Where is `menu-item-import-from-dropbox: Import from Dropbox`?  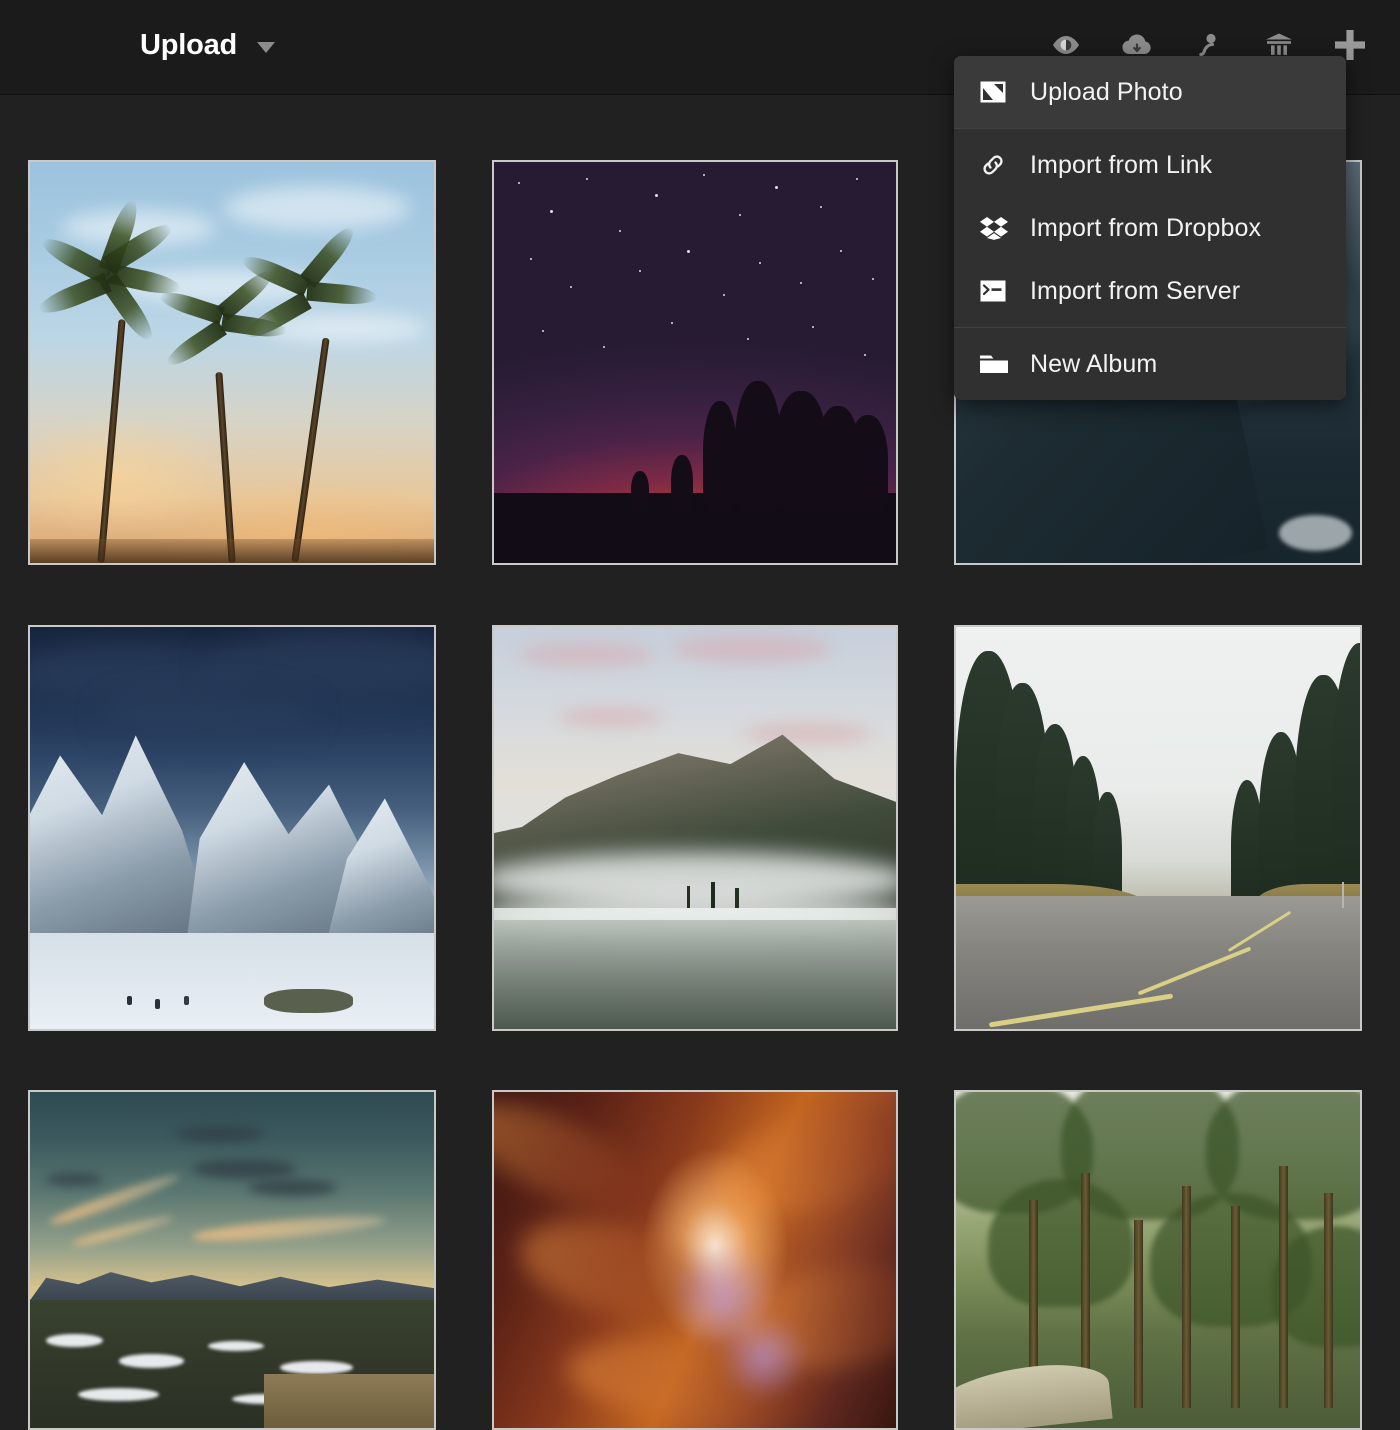 menu-item-import-from-dropbox: Import from Dropbox is located at coordinates (1150, 228).